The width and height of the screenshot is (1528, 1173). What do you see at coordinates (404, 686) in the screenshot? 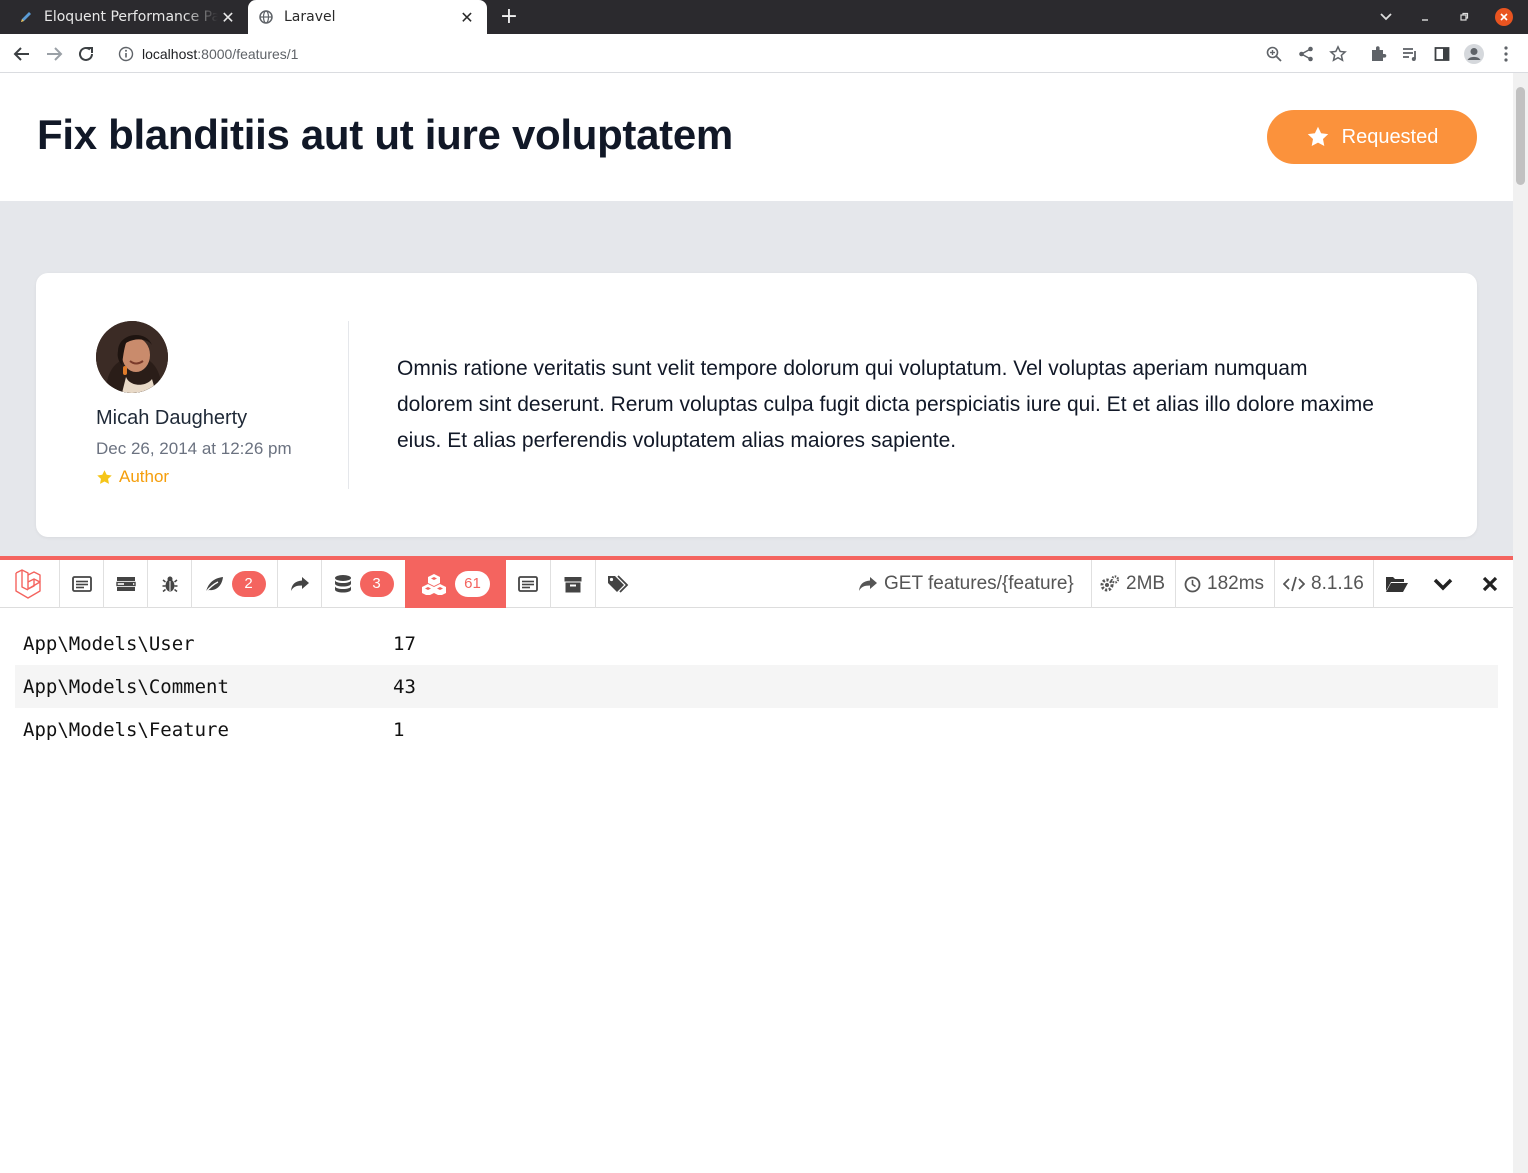
I see `model-count: 43` at bounding box center [404, 686].